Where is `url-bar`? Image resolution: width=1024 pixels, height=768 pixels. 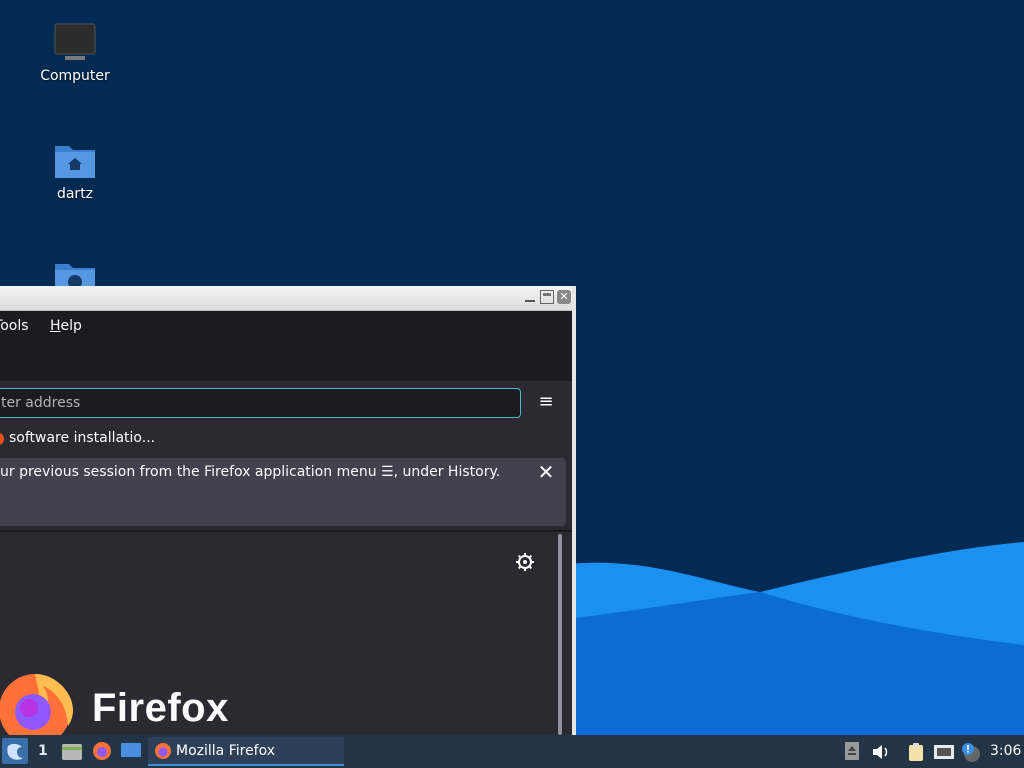 url-bar is located at coordinates (260, 403).